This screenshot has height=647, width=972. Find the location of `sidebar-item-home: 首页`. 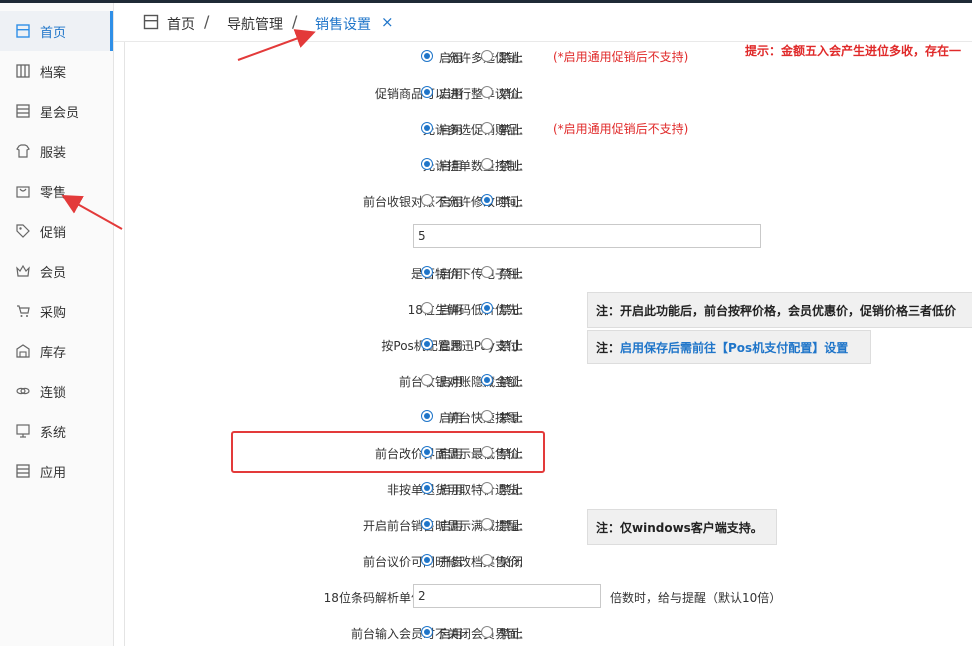

sidebar-item-home: 首页 is located at coordinates (56, 31).